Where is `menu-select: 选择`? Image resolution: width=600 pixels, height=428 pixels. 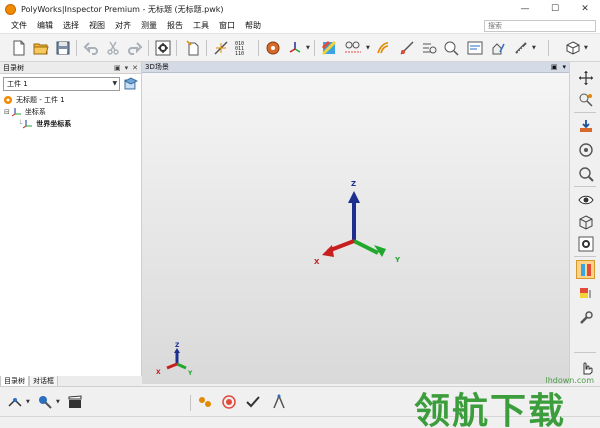
menu-select: 选择 is located at coordinates (71, 26).